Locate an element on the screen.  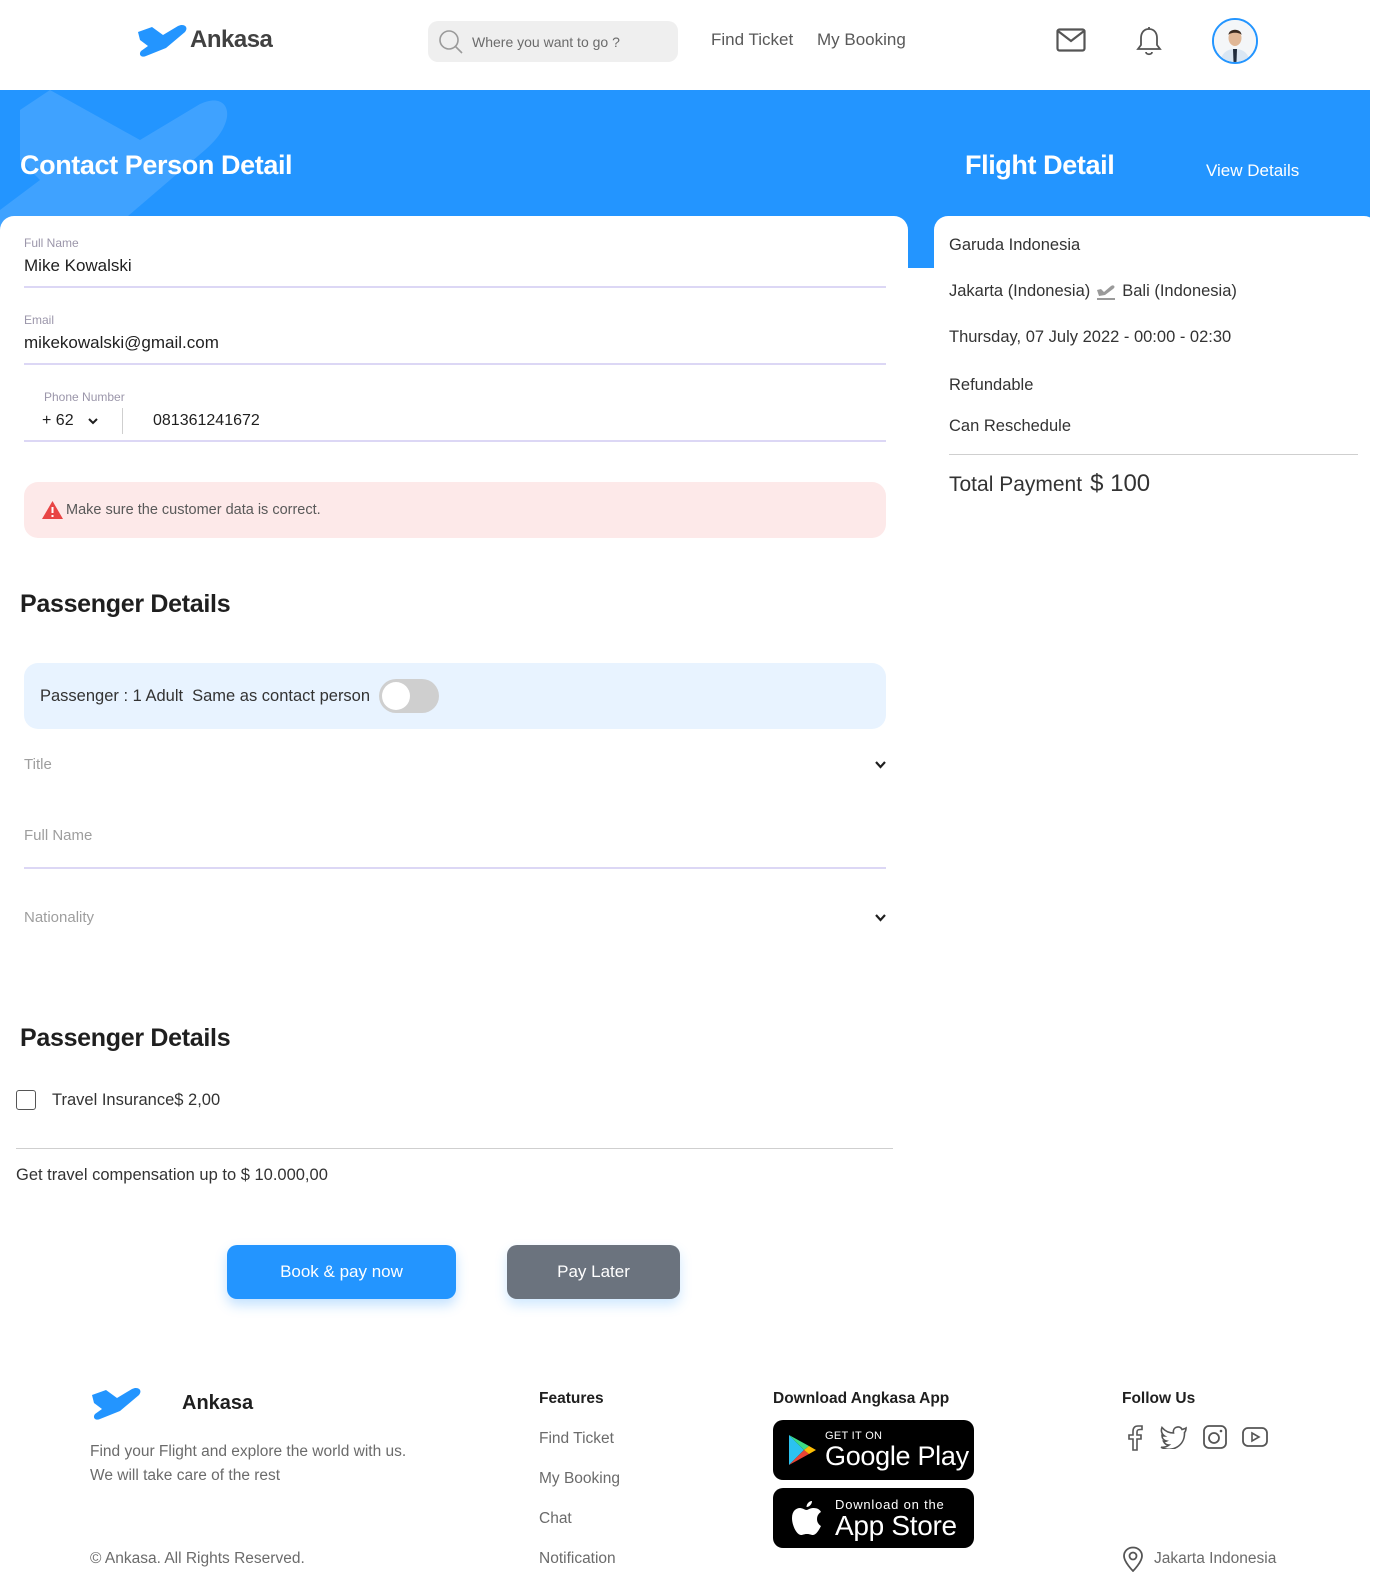
toggle-knob is located at coordinates (396, 696).